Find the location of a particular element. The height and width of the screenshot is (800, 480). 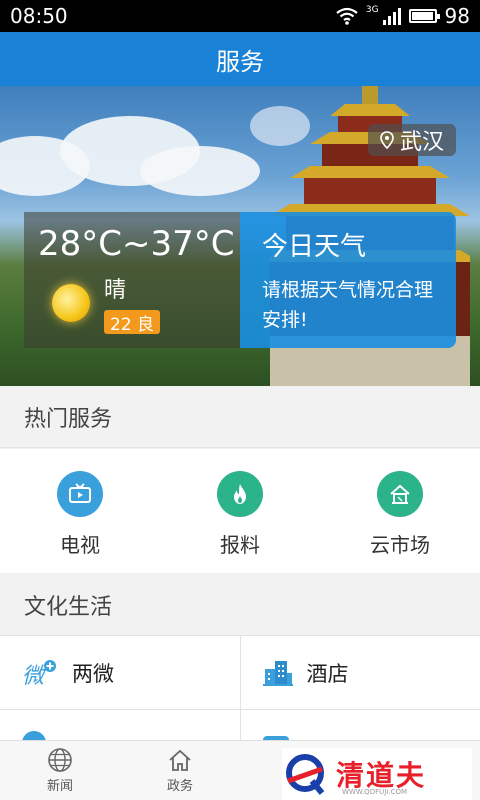

culture-label: 两微 is located at coordinates (93, 673).